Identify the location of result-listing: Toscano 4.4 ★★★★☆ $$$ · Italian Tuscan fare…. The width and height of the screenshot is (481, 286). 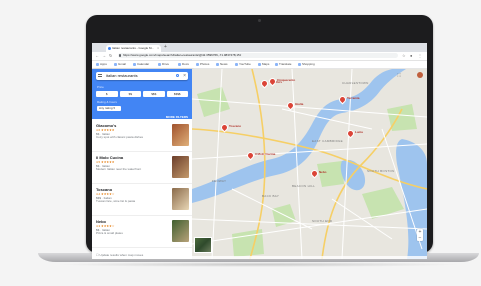
(142, 200).